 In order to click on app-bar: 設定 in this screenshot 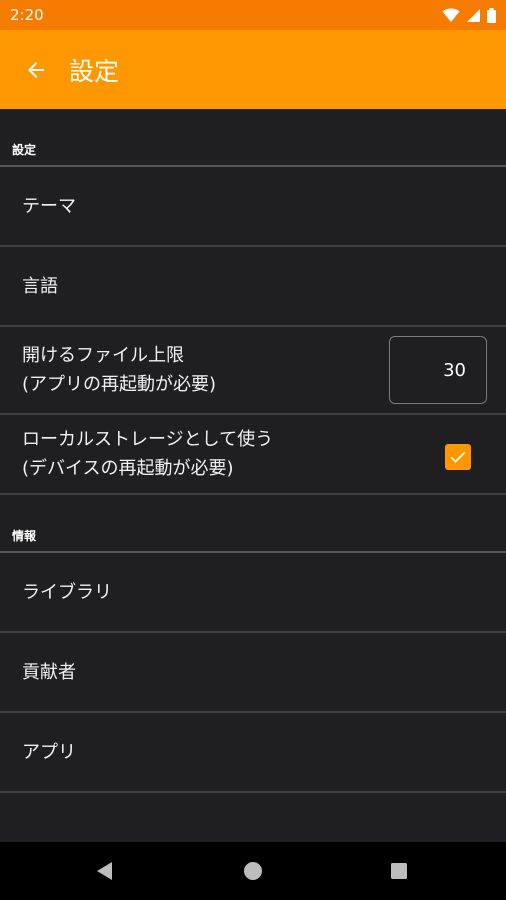, I will do `click(253, 69)`.